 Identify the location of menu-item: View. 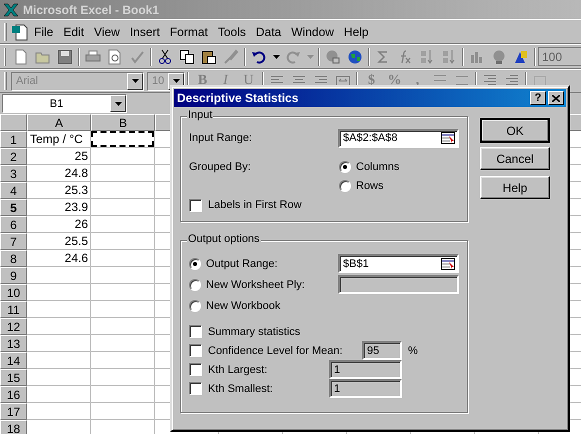
(107, 31).